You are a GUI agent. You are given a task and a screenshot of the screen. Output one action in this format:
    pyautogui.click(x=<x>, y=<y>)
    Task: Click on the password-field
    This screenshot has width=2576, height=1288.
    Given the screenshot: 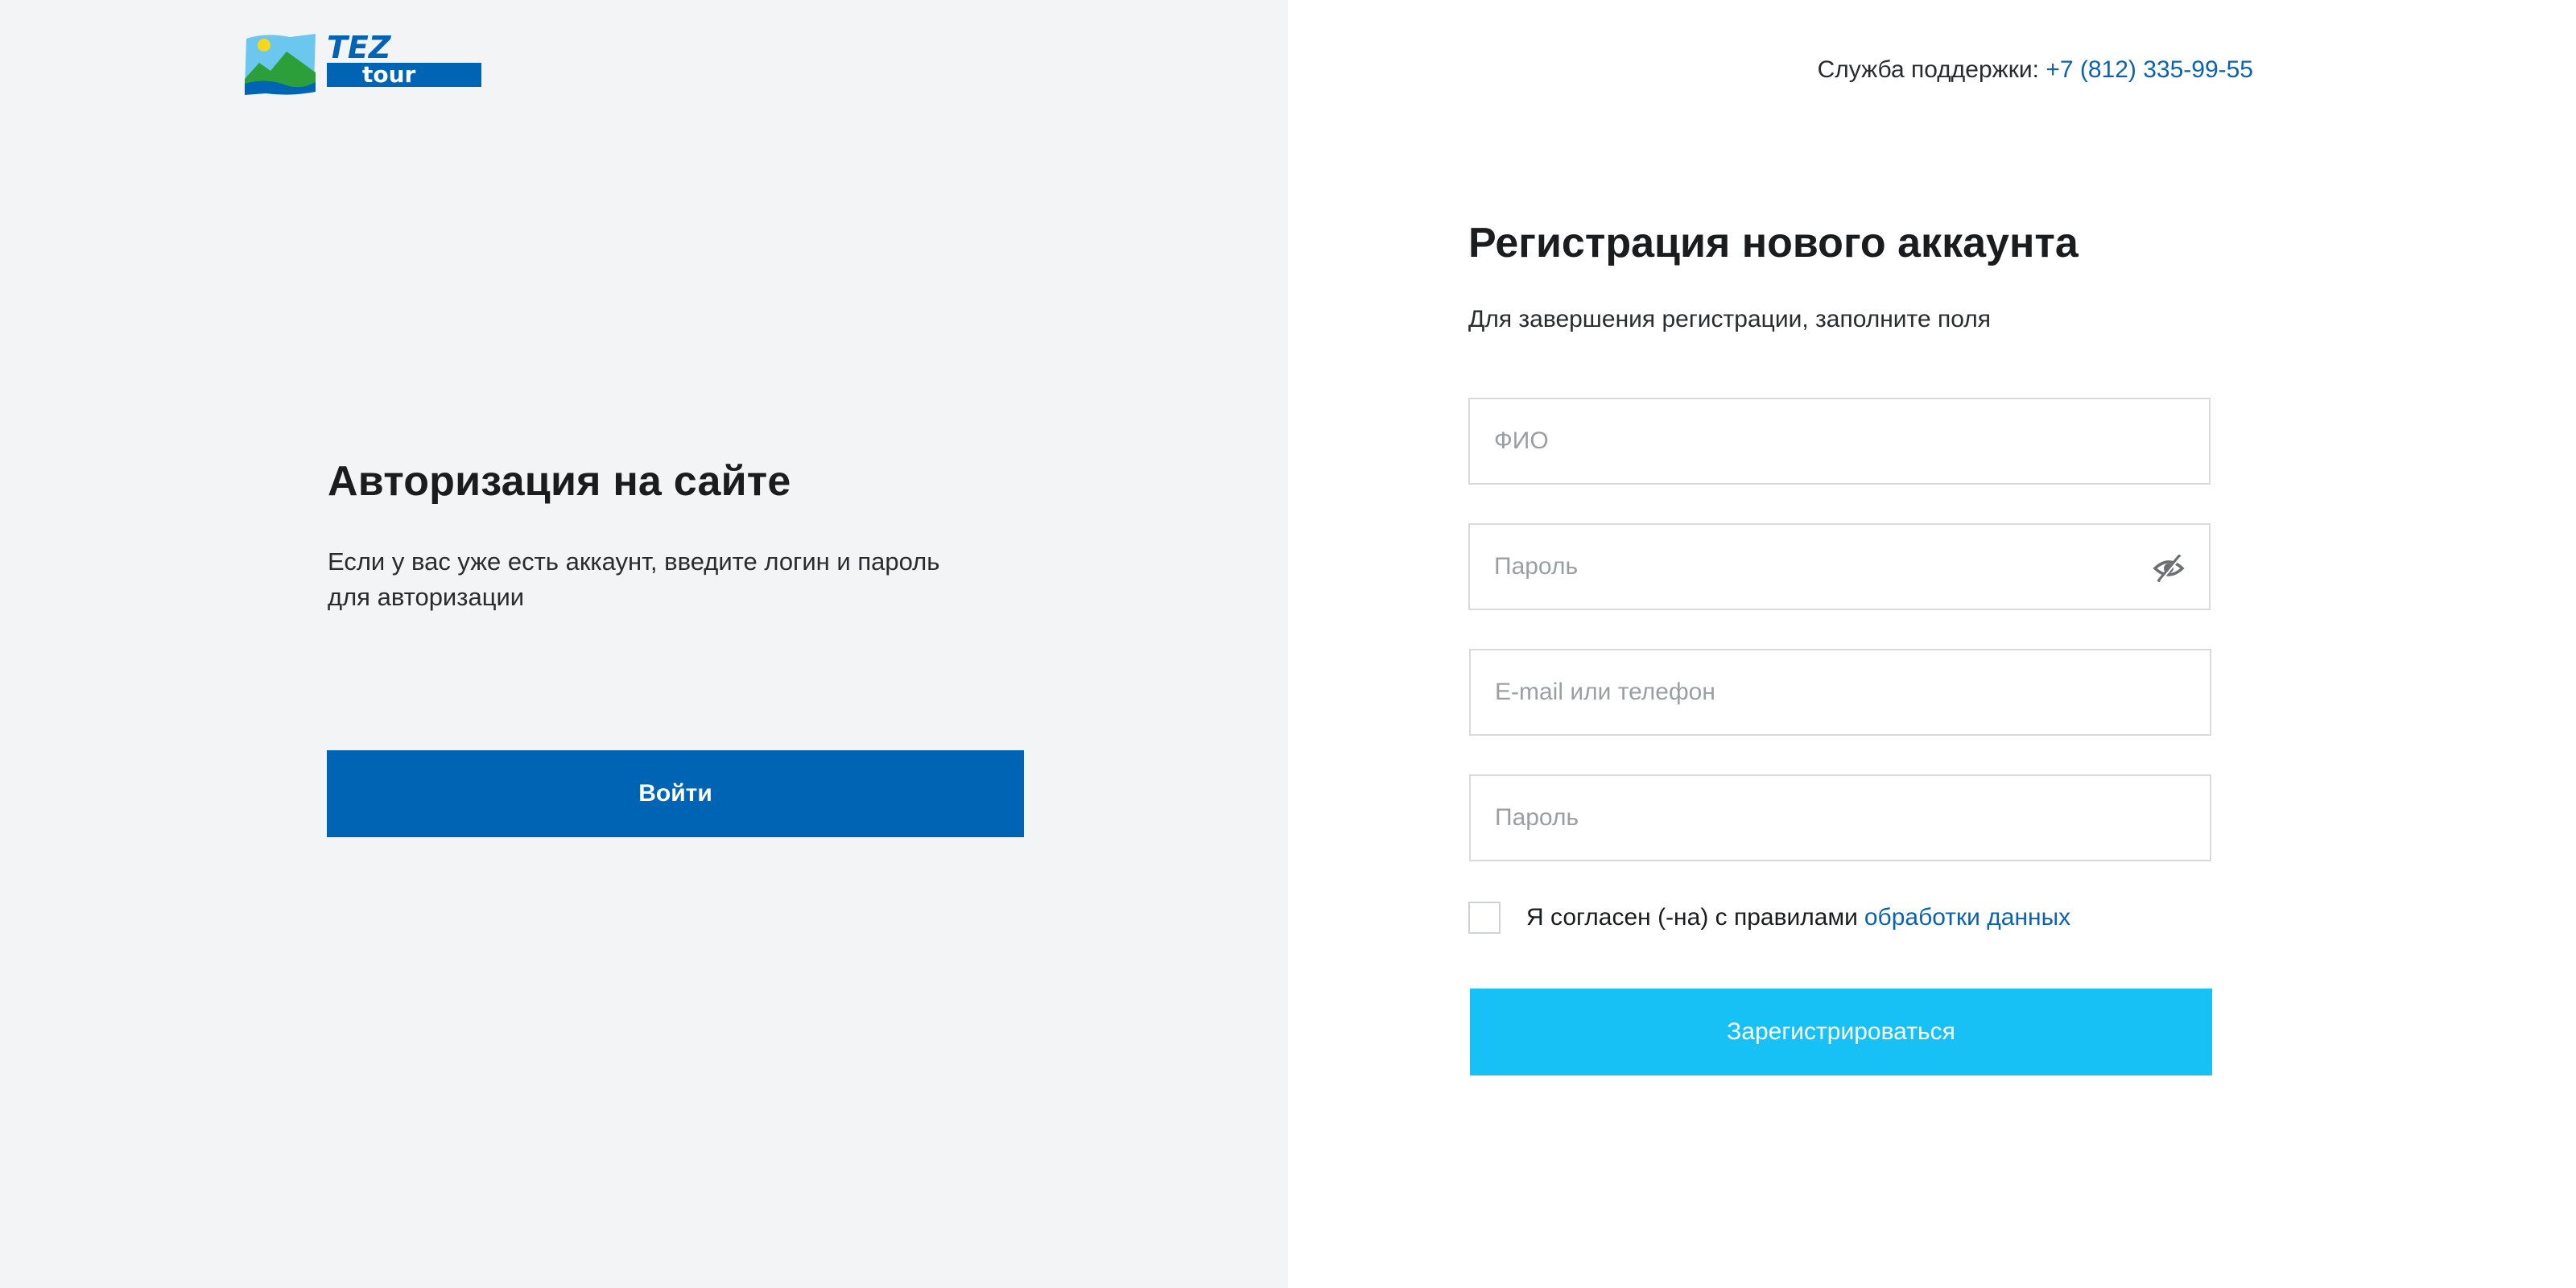 What is the action you would take?
    pyautogui.click(x=1839, y=566)
    